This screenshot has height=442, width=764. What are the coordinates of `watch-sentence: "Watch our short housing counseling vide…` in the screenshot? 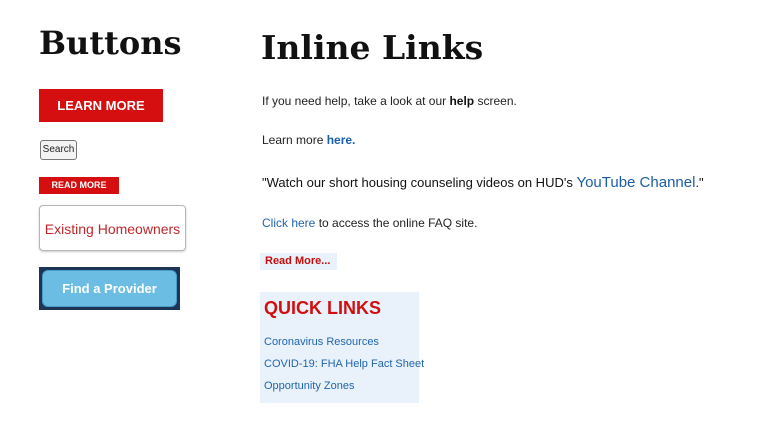 It's located at (483, 182).